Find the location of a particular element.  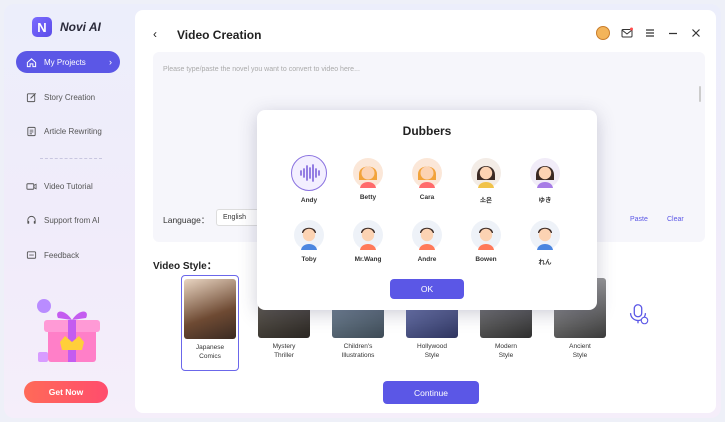

sidebar-item-label: Article Rewriting is located at coordinates (73, 131).